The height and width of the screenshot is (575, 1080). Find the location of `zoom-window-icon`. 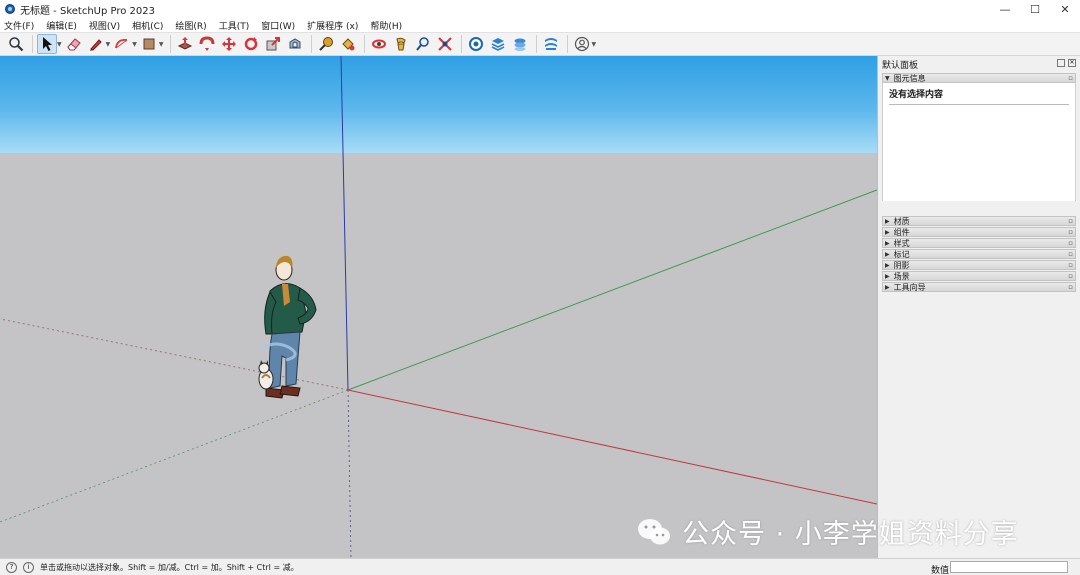

zoom-window-icon is located at coordinates (423, 44).